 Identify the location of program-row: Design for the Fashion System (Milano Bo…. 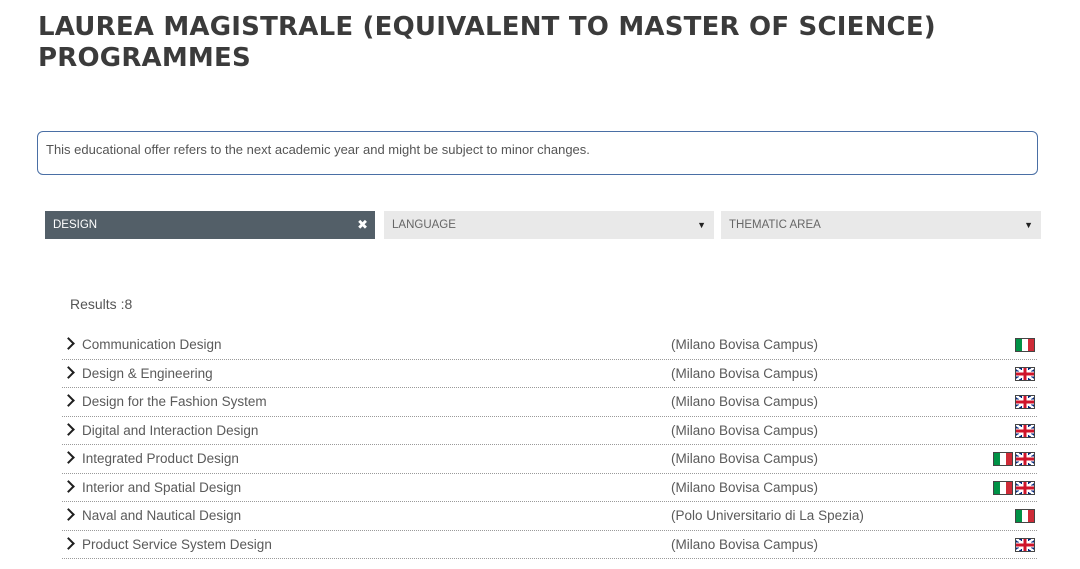
(549, 402).